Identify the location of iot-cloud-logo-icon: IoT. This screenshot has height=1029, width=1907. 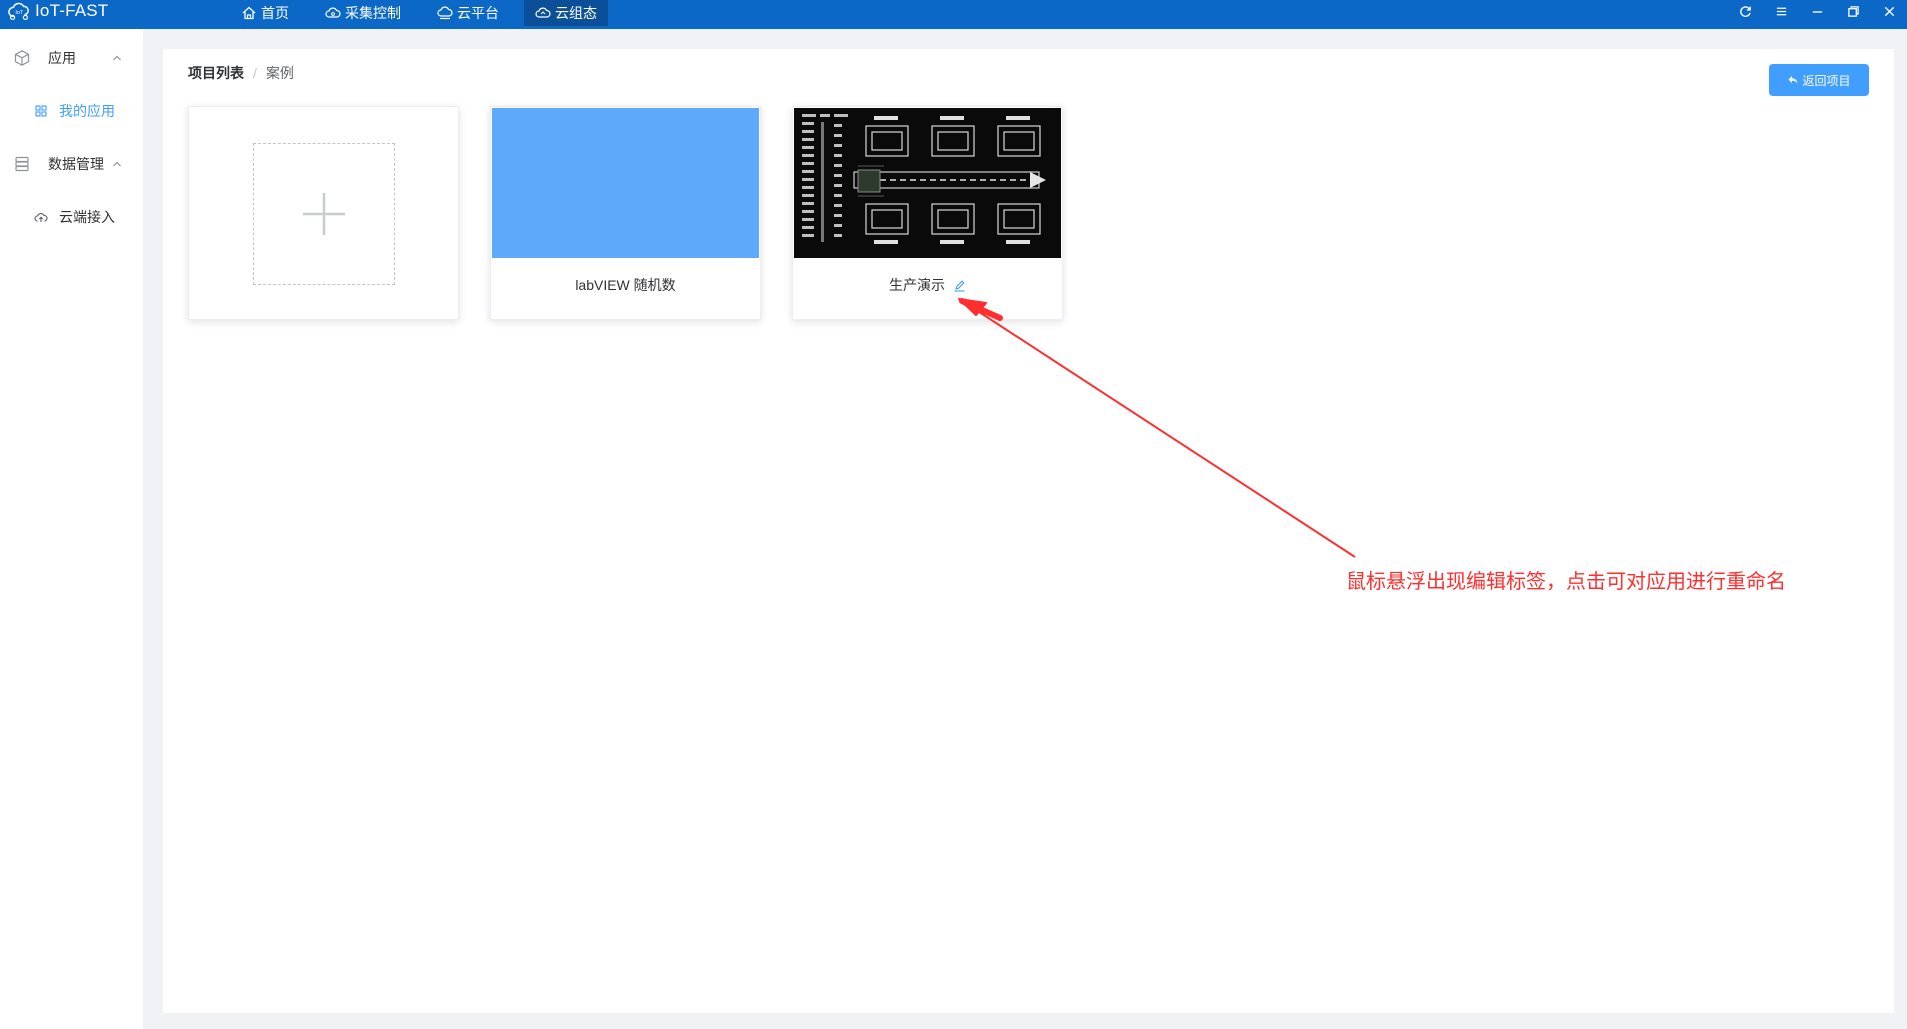
(18, 11).